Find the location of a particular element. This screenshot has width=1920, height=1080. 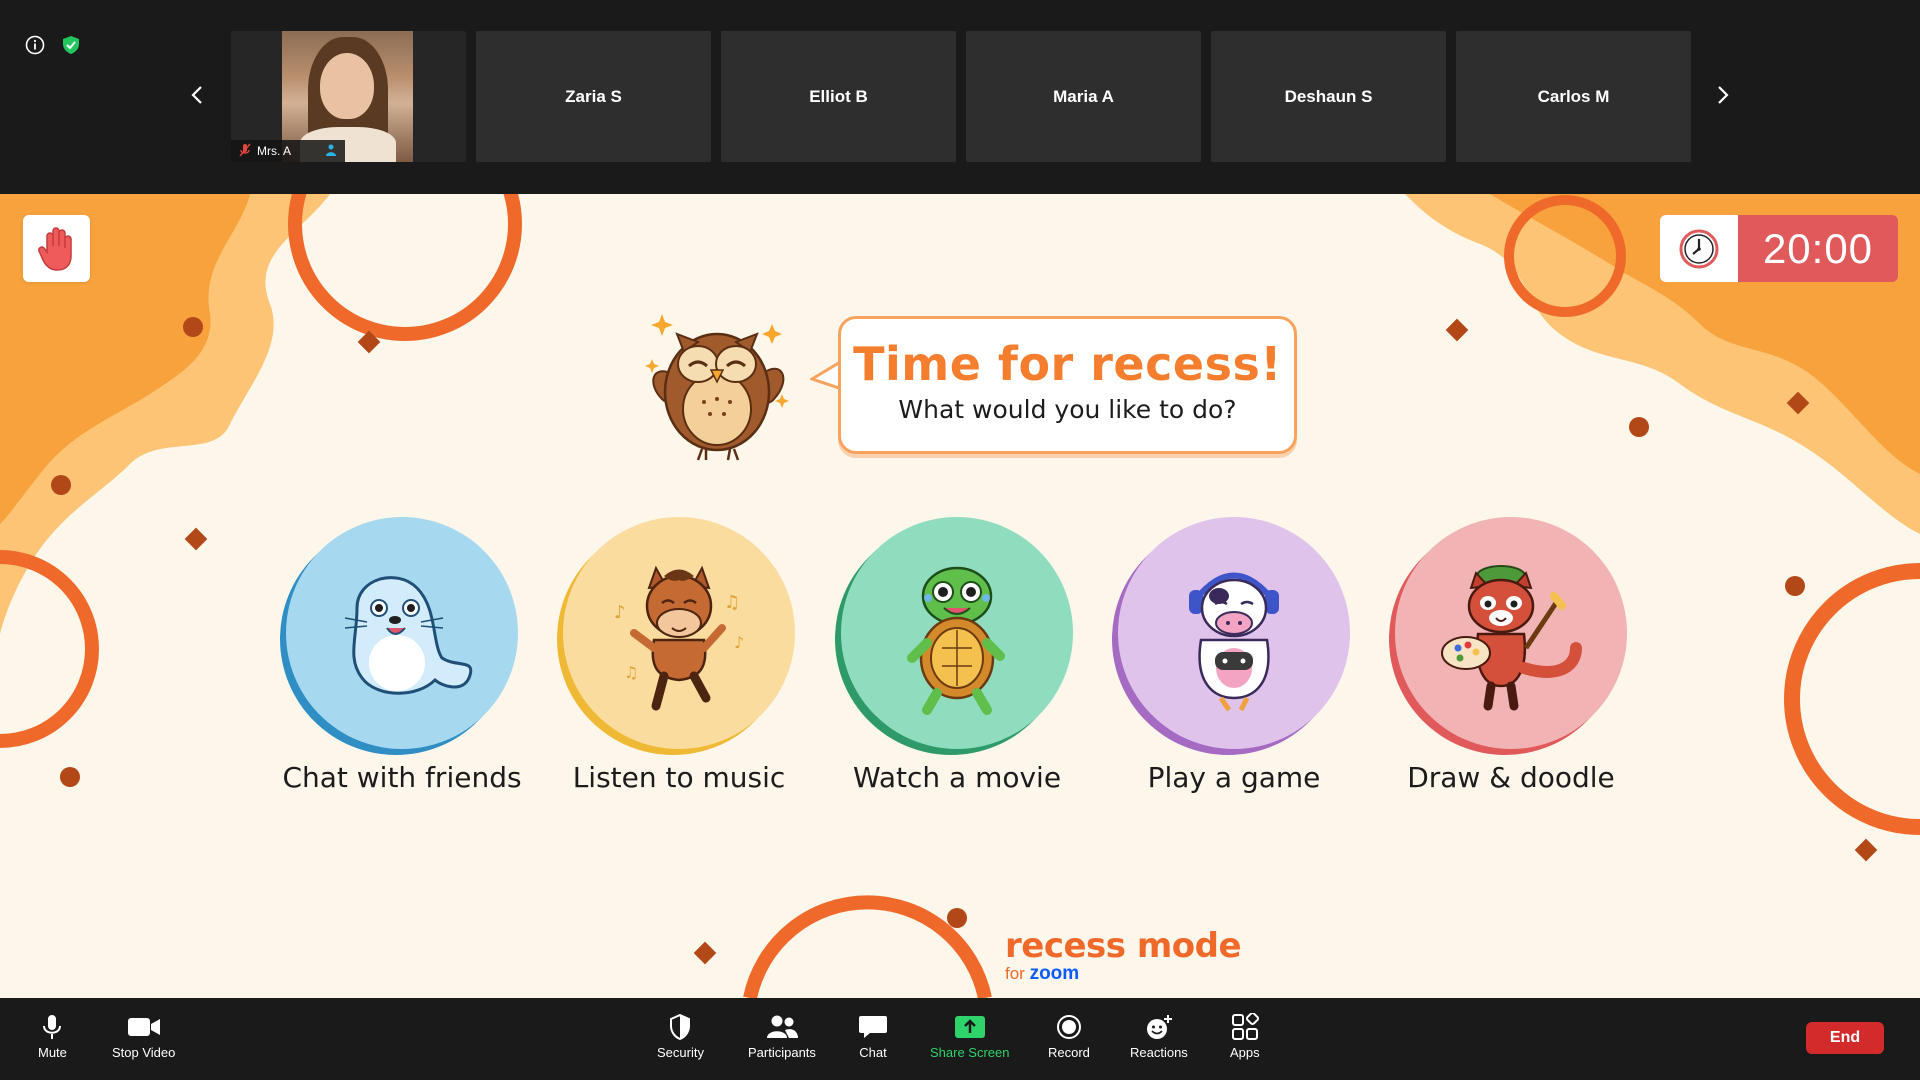

teacher-badge-icon is located at coordinates (331, 151).